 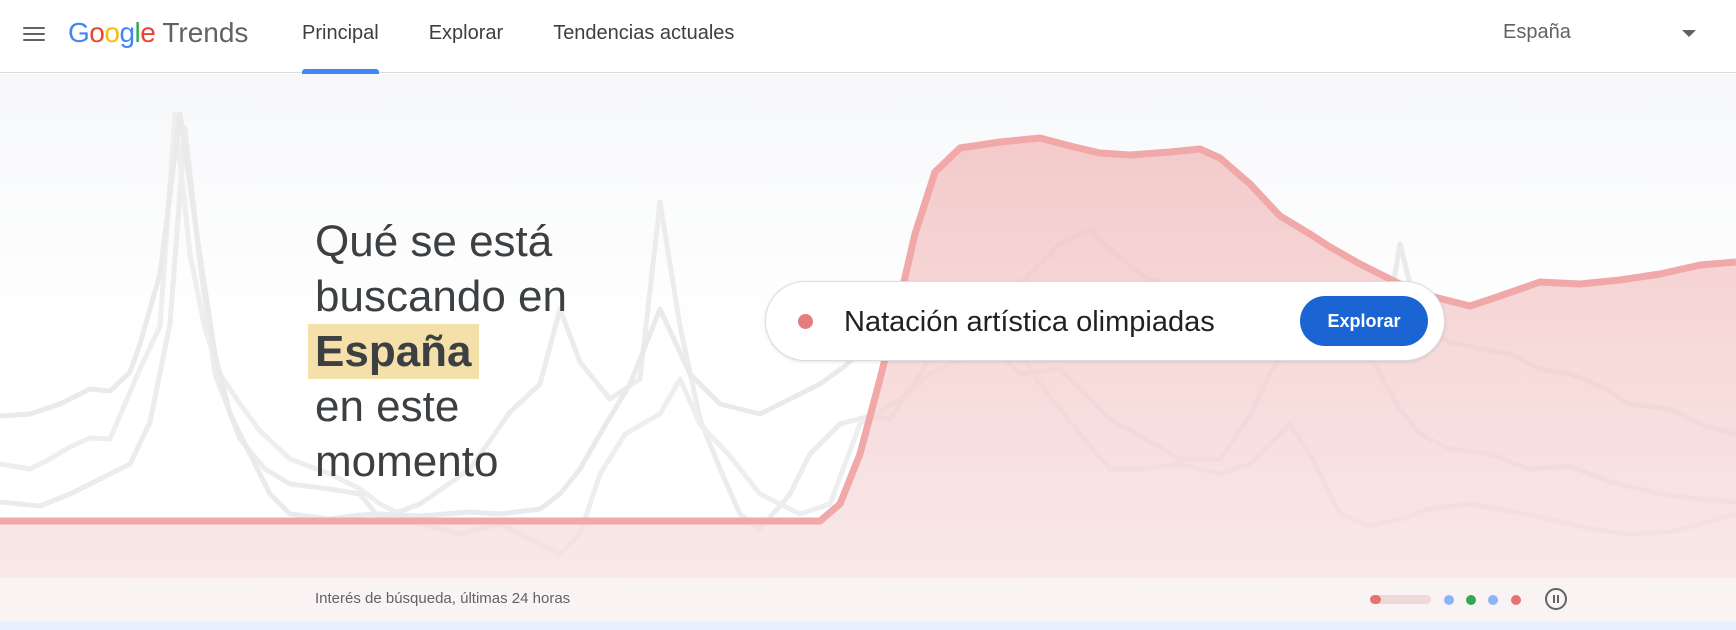 I want to click on headline-line-4: en este, so click(x=387, y=406).